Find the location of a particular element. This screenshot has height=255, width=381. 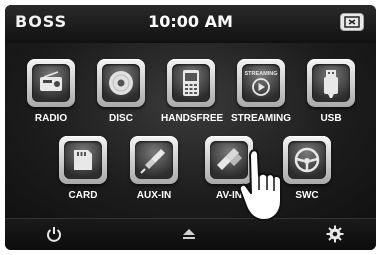

radio-tile is located at coordinates (51, 83).